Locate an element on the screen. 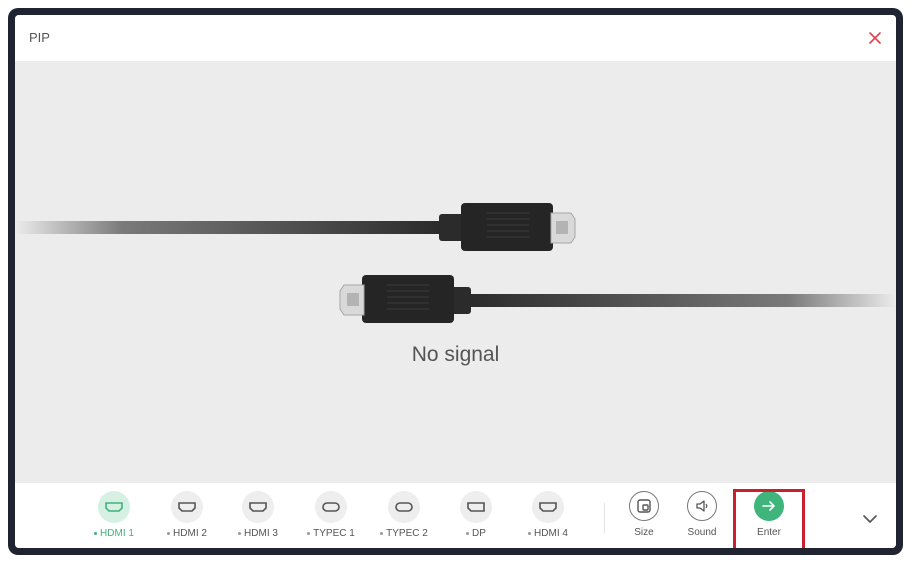 Image resolution: width=915 pixels, height=562 pixels. toolbar-divider is located at coordinates (604, 518).